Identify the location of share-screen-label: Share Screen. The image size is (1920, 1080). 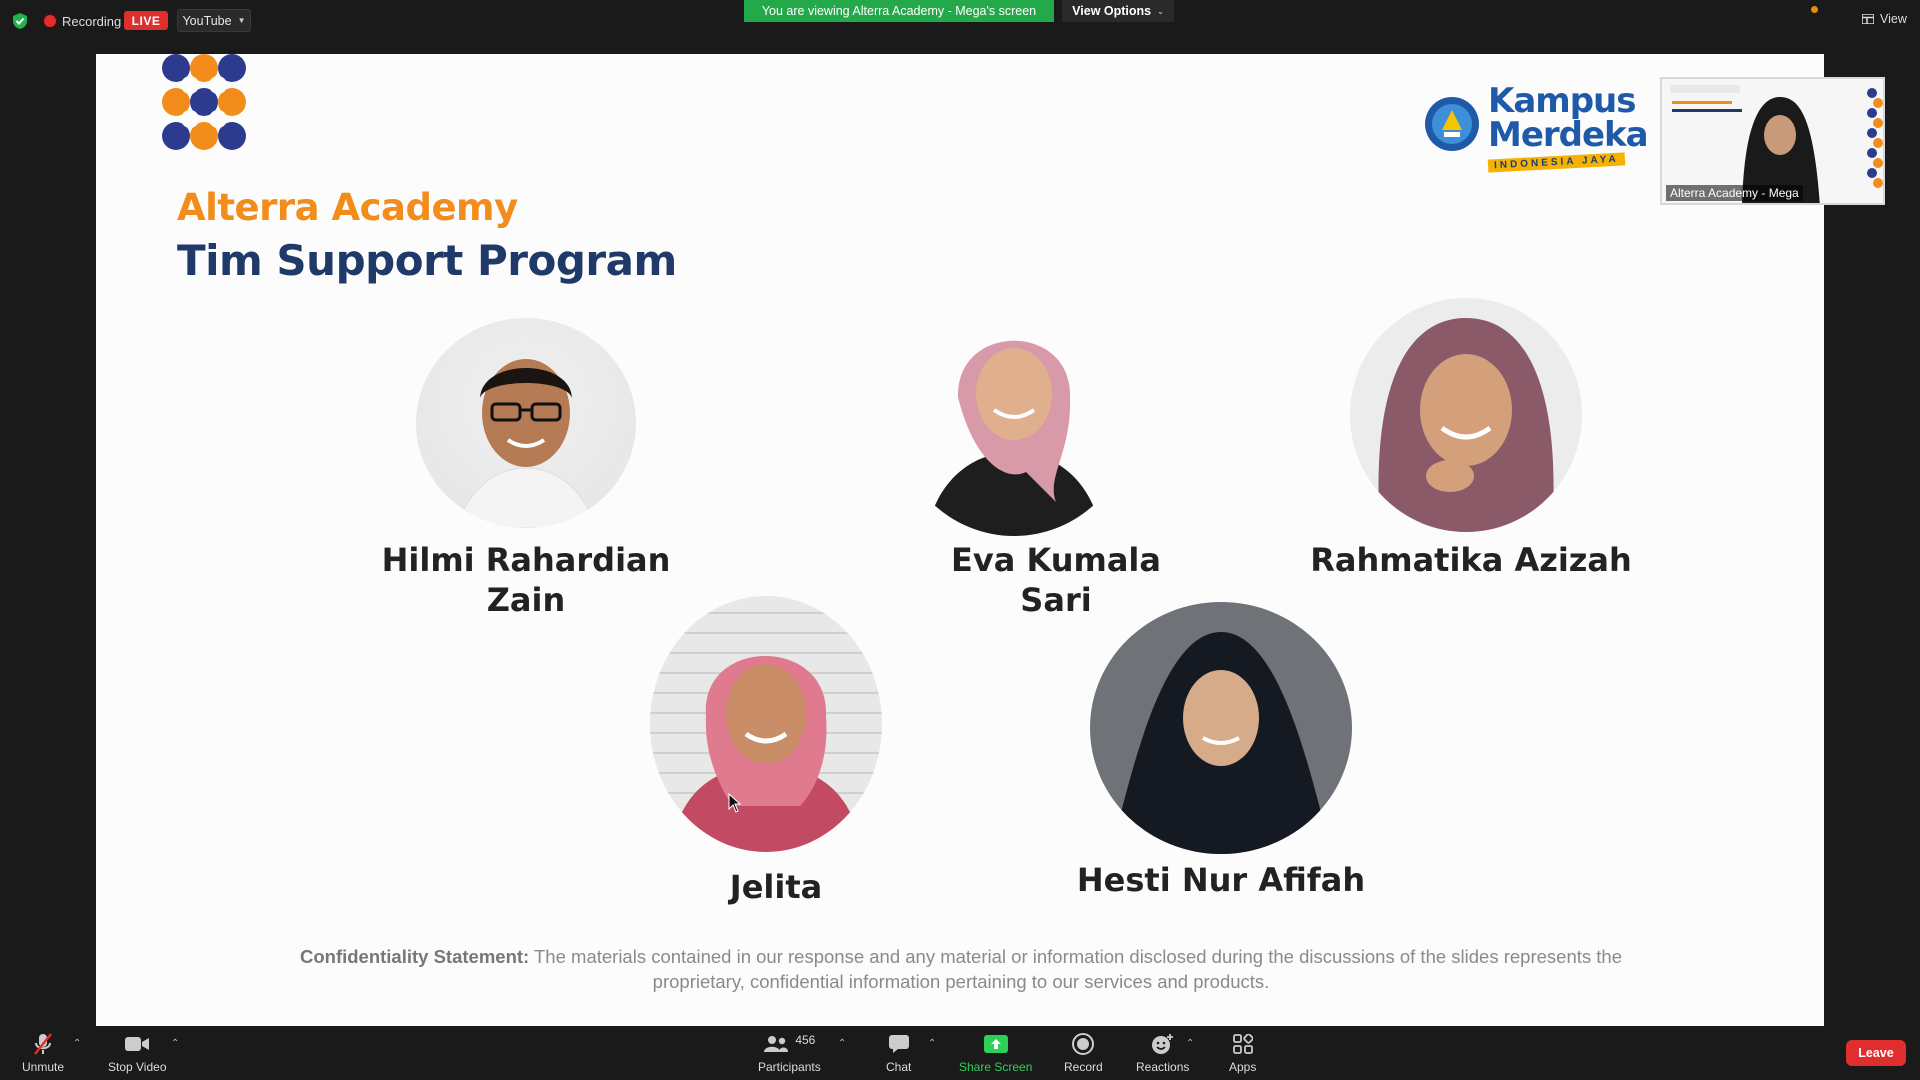
(996, 1067).